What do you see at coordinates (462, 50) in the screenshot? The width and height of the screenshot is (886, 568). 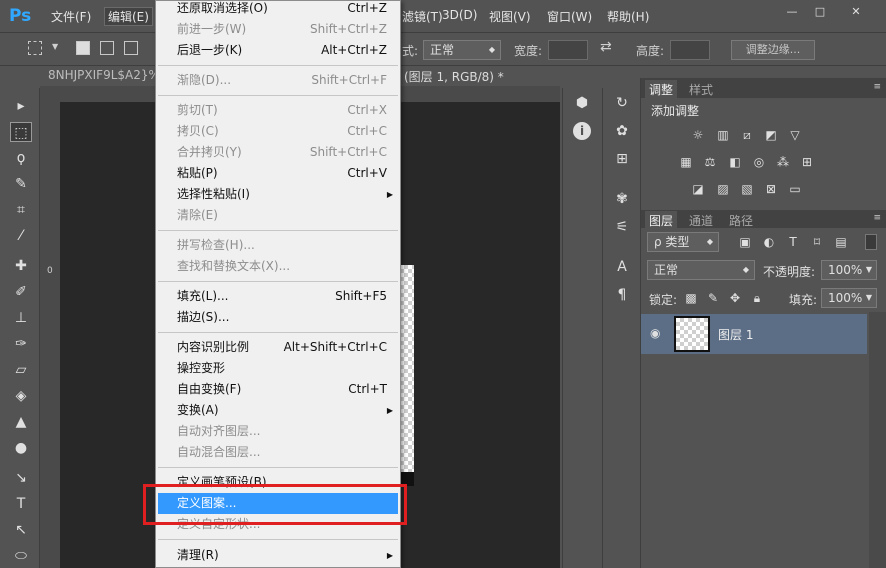 I see `style-select: 正常 ◆` at bounding box center [462, 50].